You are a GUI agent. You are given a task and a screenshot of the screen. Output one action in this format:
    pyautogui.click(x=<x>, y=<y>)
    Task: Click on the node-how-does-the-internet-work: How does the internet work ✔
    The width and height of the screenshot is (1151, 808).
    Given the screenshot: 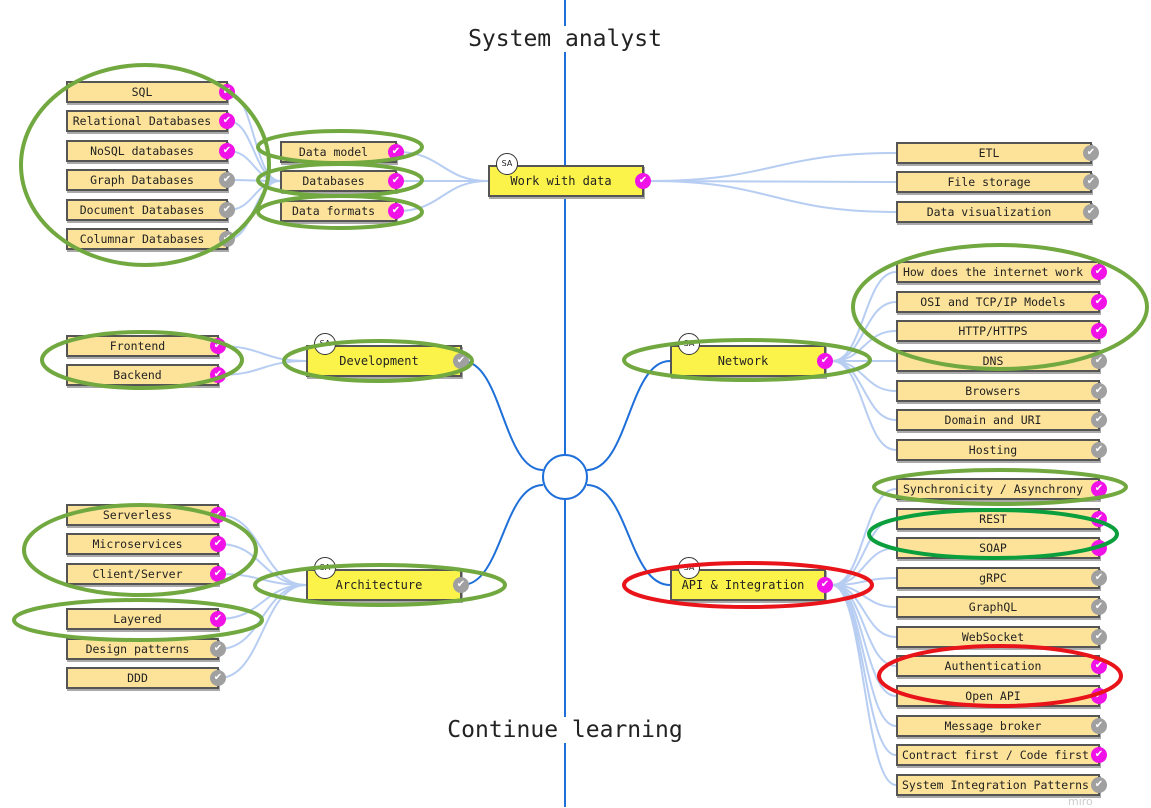 What is the action you would take?
    pyautogui.click(x=1001, y=272)
    